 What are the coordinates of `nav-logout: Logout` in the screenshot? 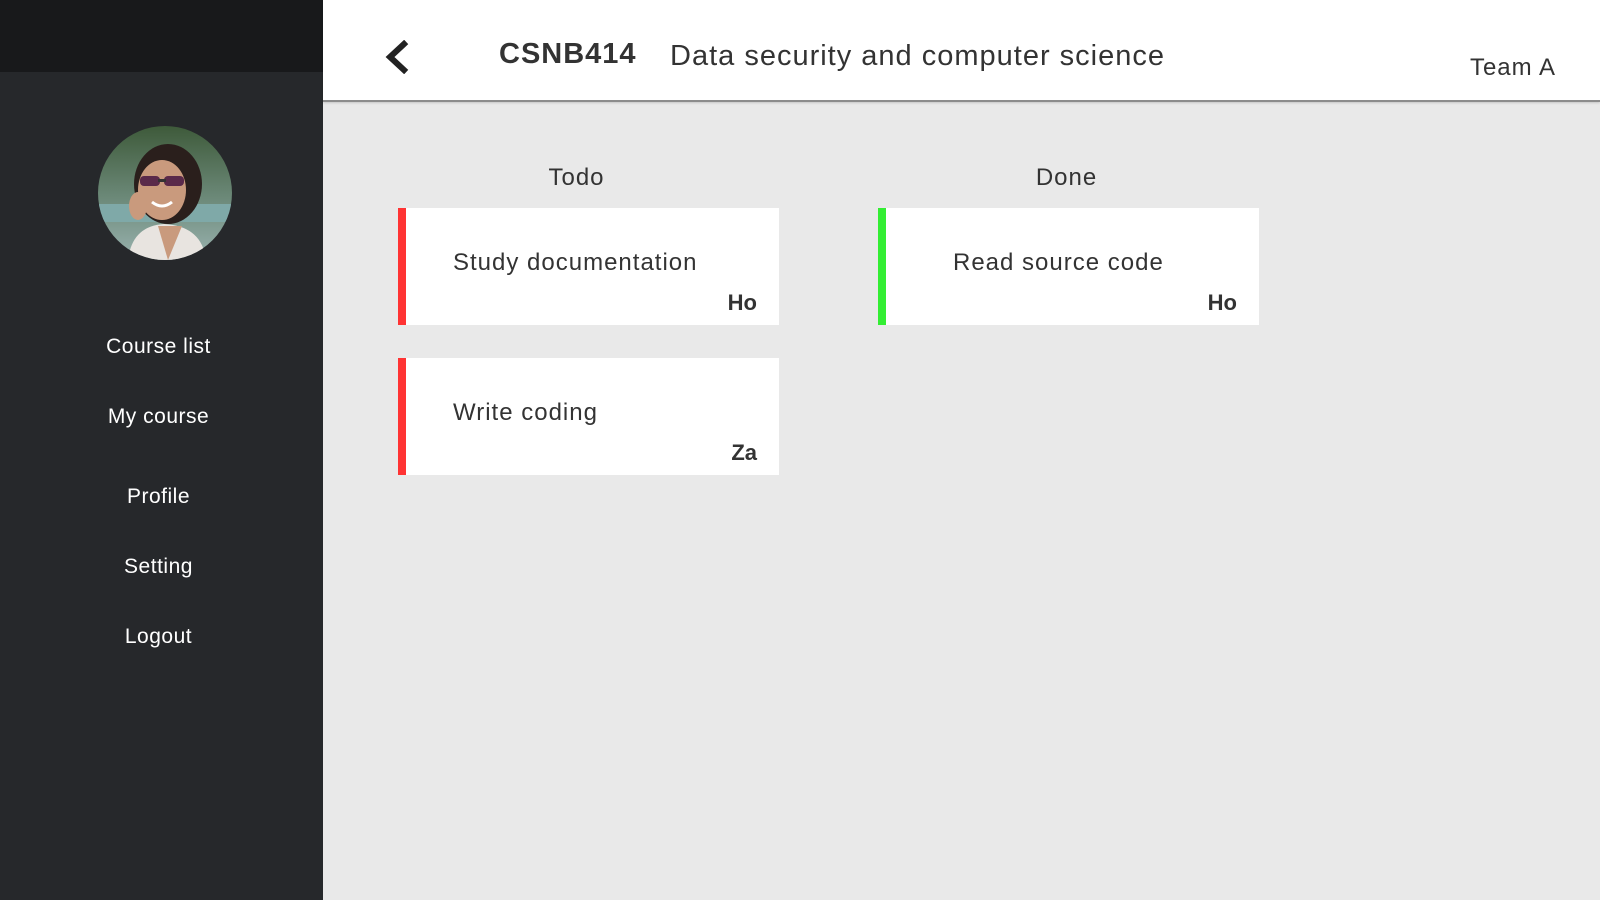 It's located at (158, 637).